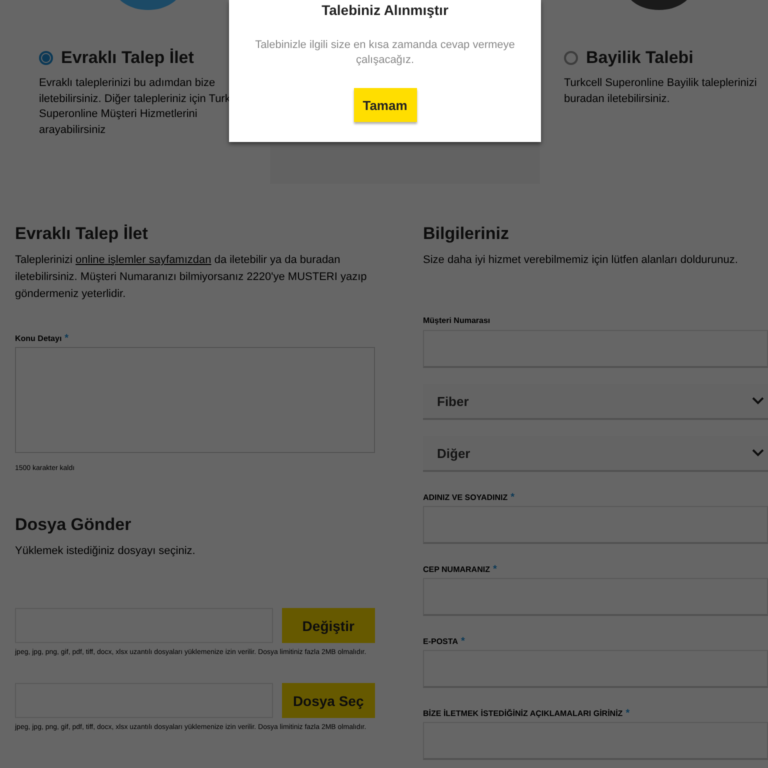 This screenshot has height=768, width=768. I want to click on field-label: Konu Detayı, so click(38, 338).